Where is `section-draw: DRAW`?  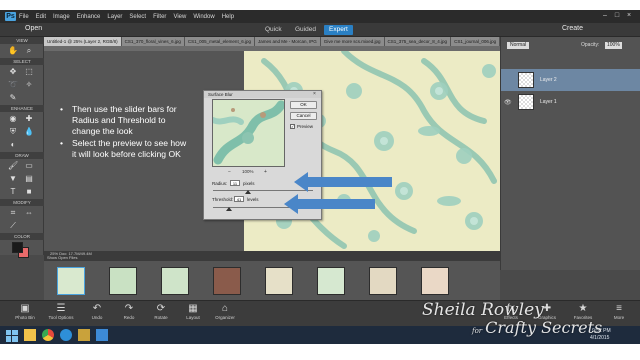 section-draw: DRAW is located at coordinates (22, 155).